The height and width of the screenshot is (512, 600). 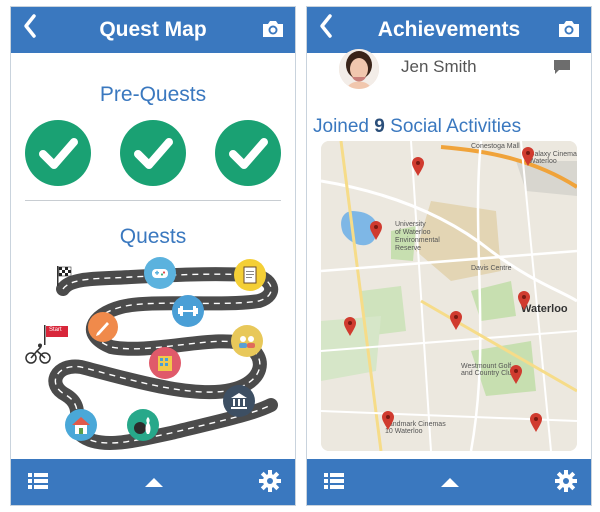 What do you see at coordinates (359, 69) in the screenshot?
I see `avatar` at bounding box center [359, 69].